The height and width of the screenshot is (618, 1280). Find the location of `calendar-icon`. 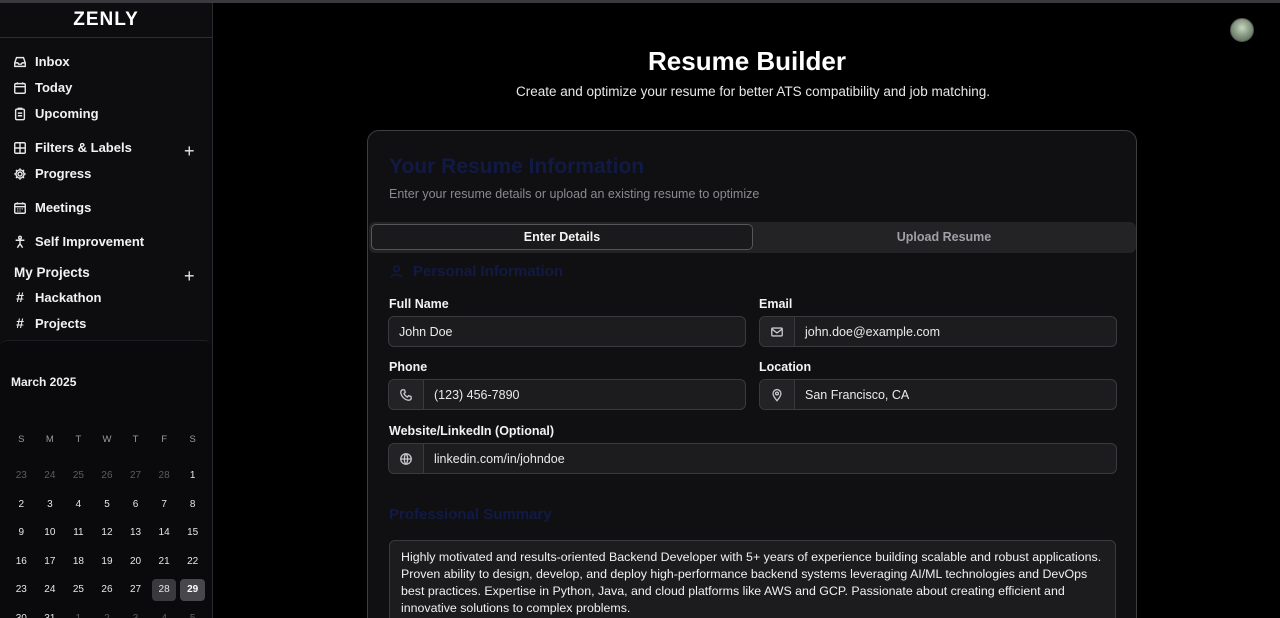

calendar-icon is located at coordinates (20, 87).